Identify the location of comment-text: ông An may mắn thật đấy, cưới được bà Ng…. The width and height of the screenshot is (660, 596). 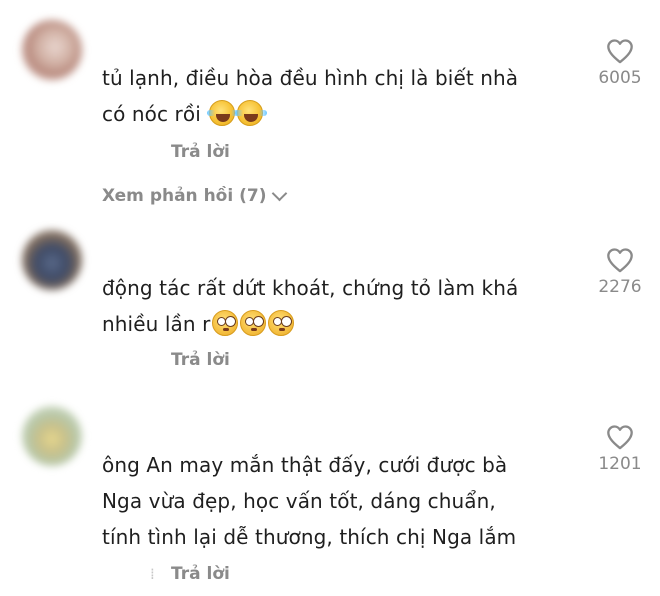
(337, 501).